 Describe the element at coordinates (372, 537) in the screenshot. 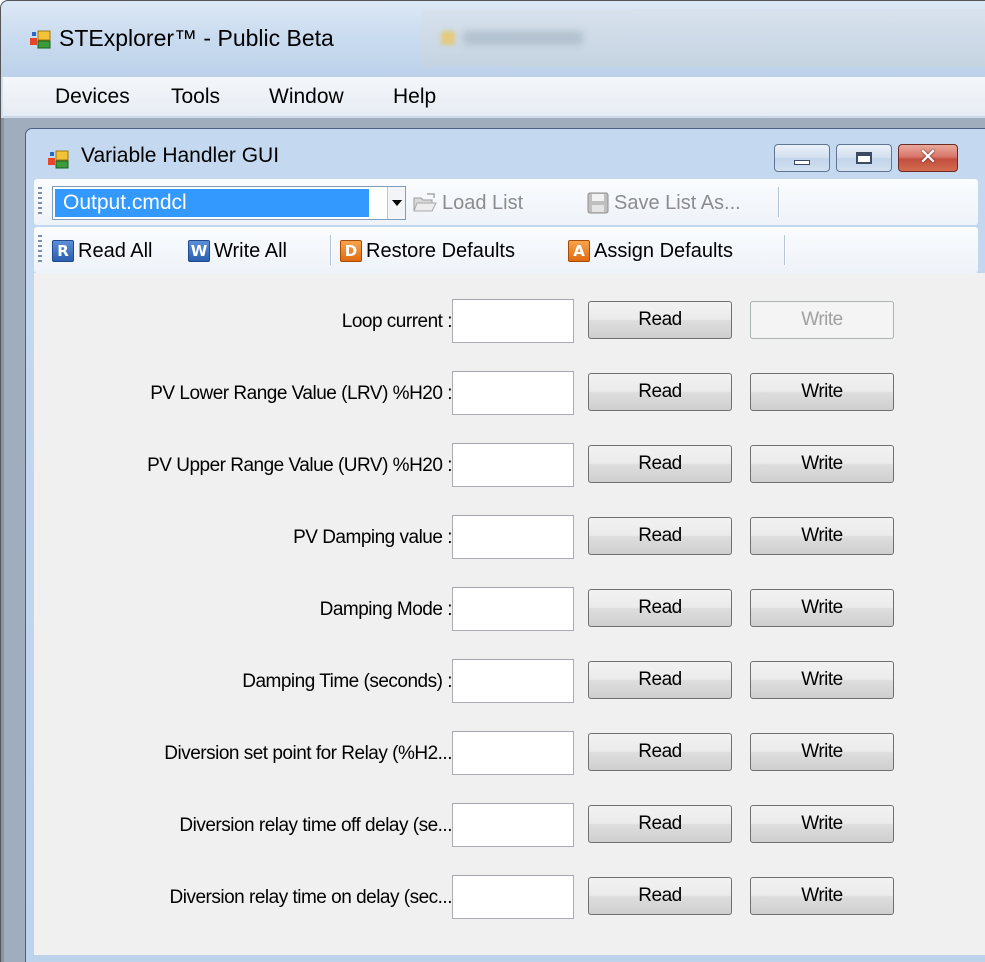

I see `variable-label: PV Damping value :` at that location.